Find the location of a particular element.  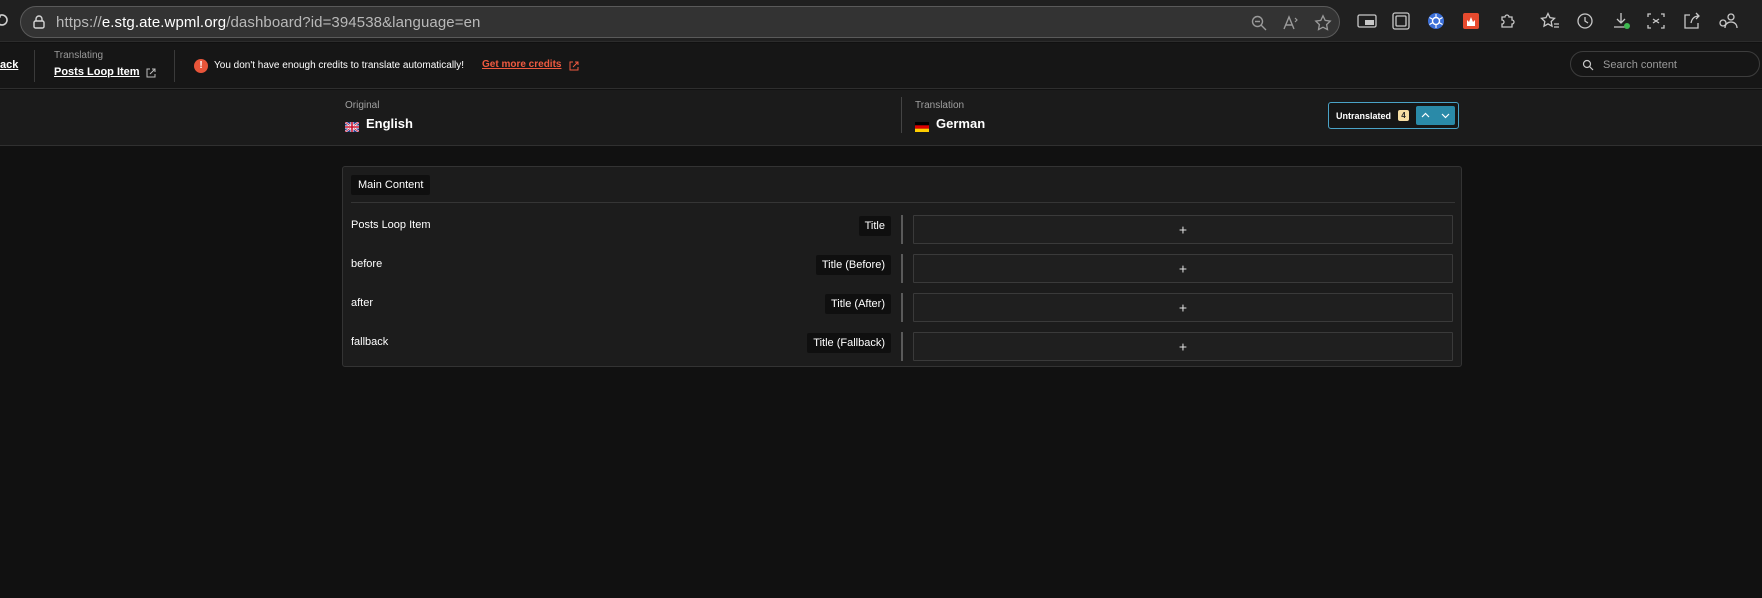

screenshot-icon is located at coordinates (1656, 21).